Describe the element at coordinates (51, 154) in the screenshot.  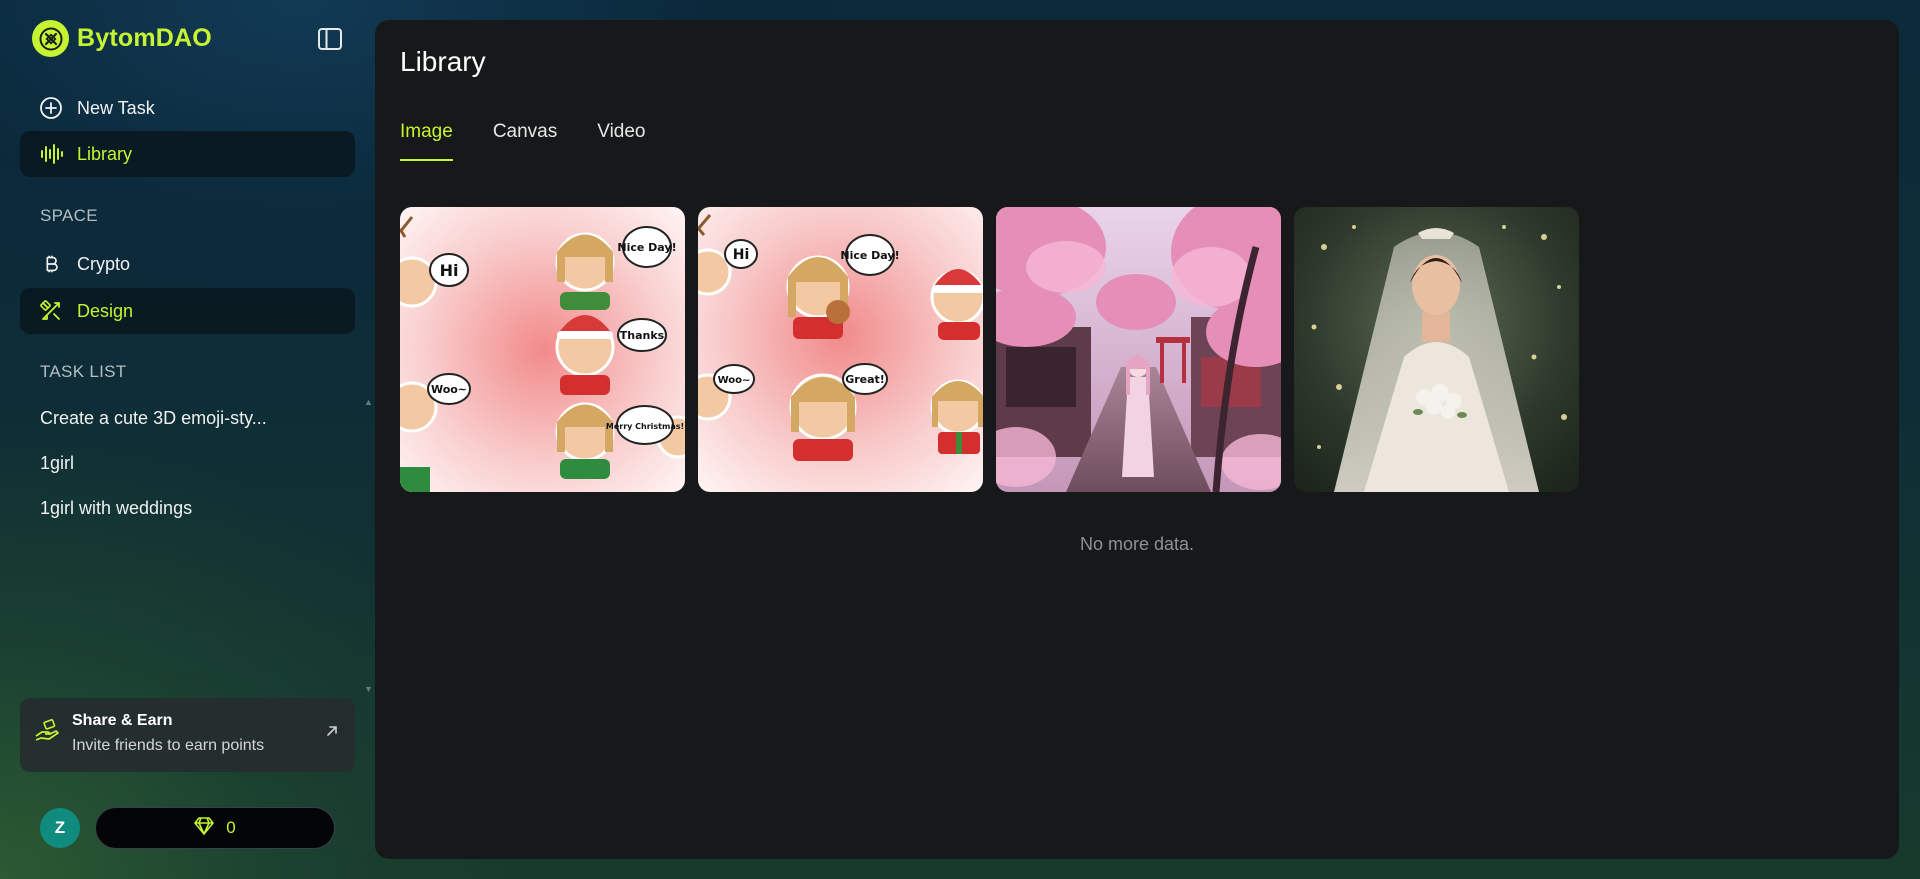
I see `soundwave-icon` at that location.